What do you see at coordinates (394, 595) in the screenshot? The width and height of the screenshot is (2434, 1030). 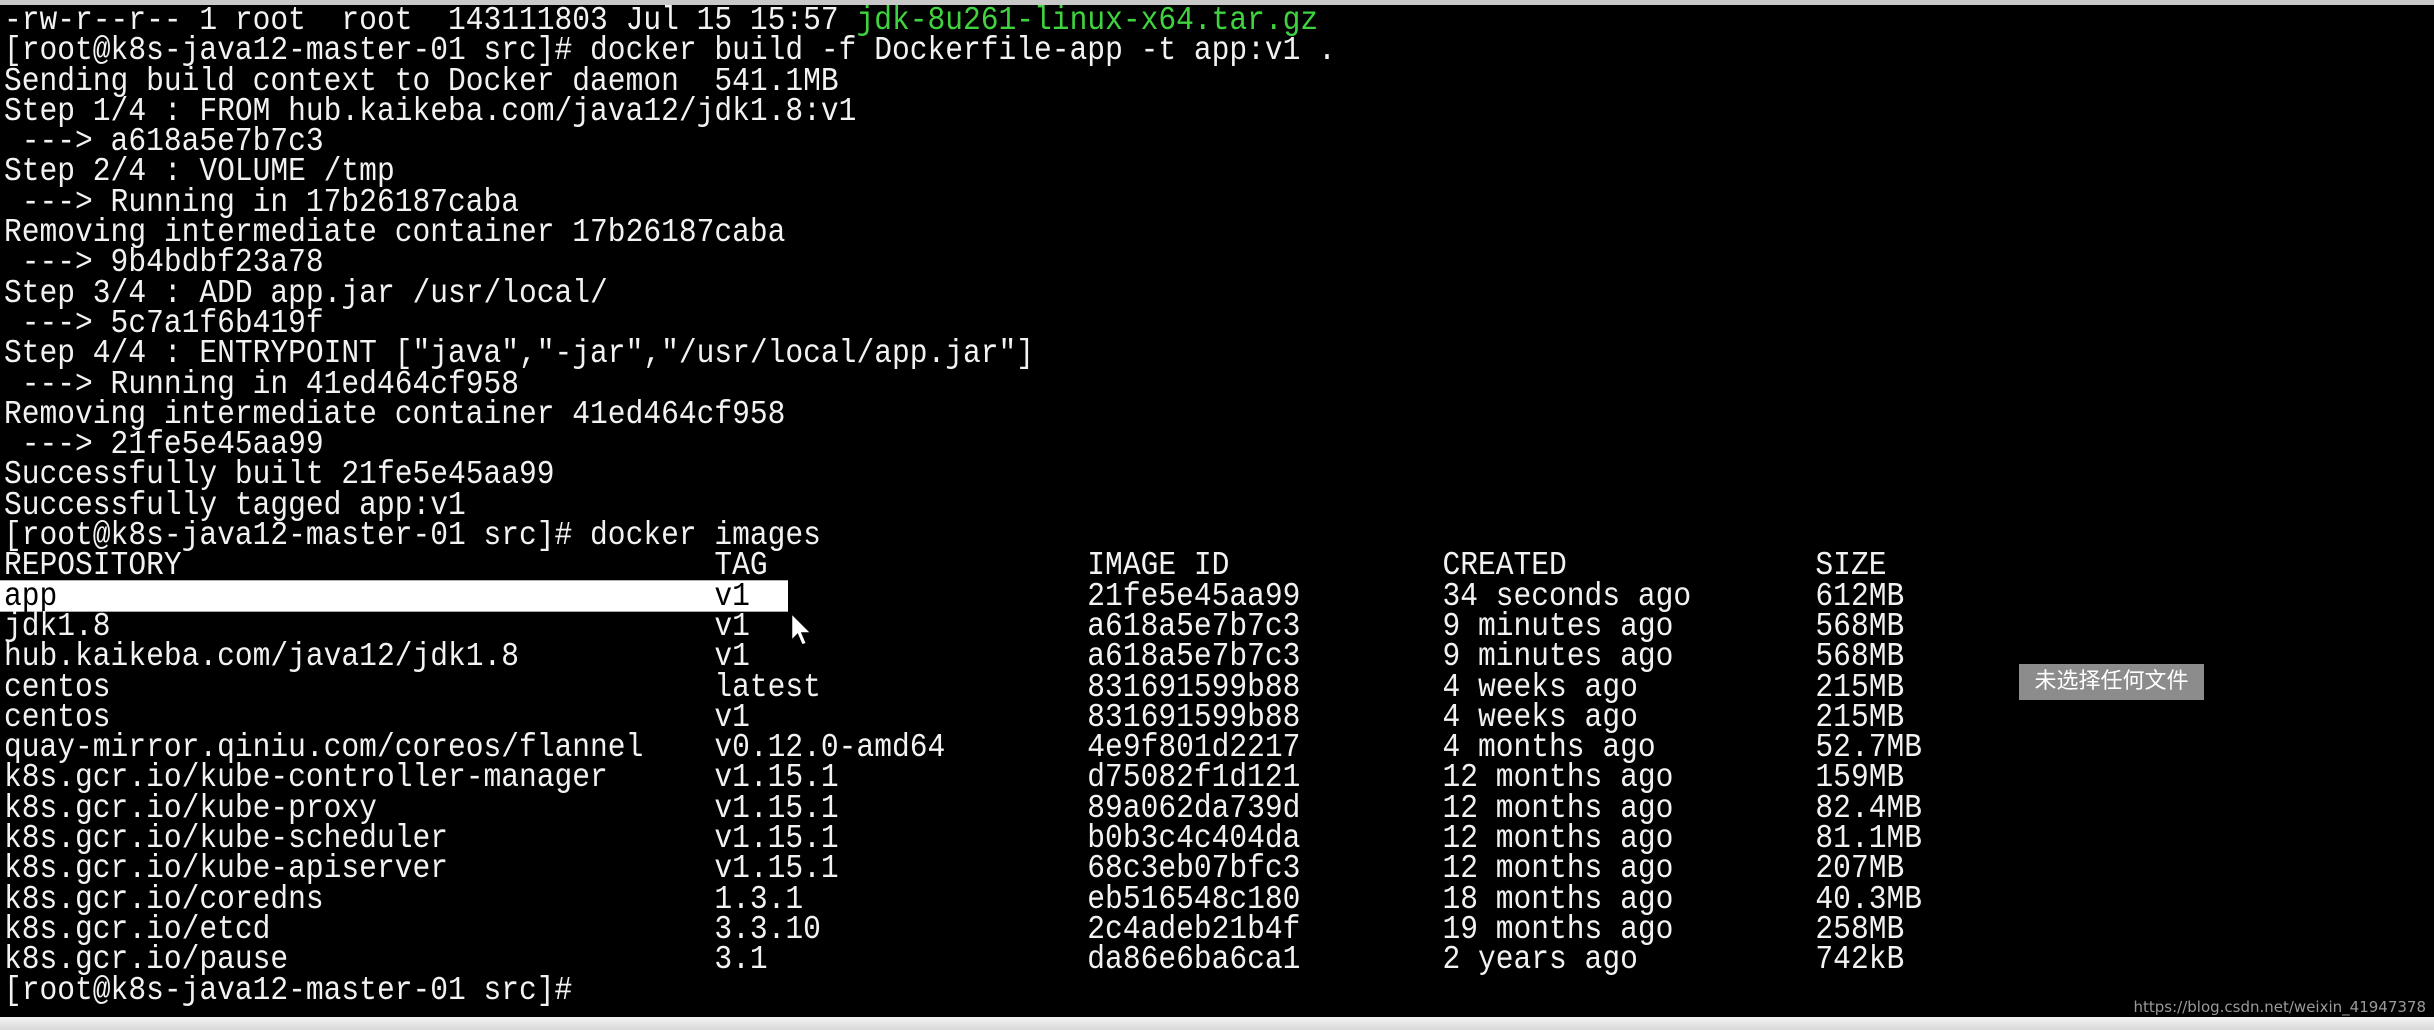 I see `selection-highlight` at bounding box center [394, 595].